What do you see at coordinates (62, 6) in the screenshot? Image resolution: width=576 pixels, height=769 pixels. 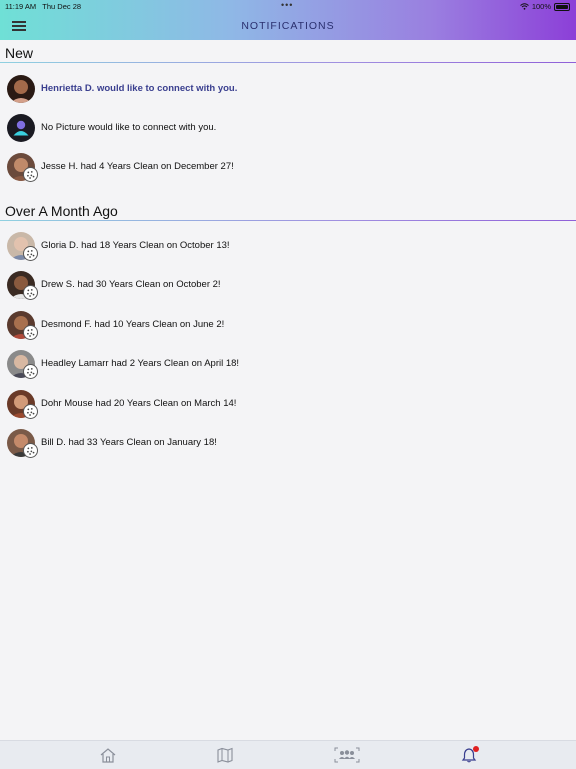 I see `status-date-value: Thu Dec 28` at bounding box center [62, 6].